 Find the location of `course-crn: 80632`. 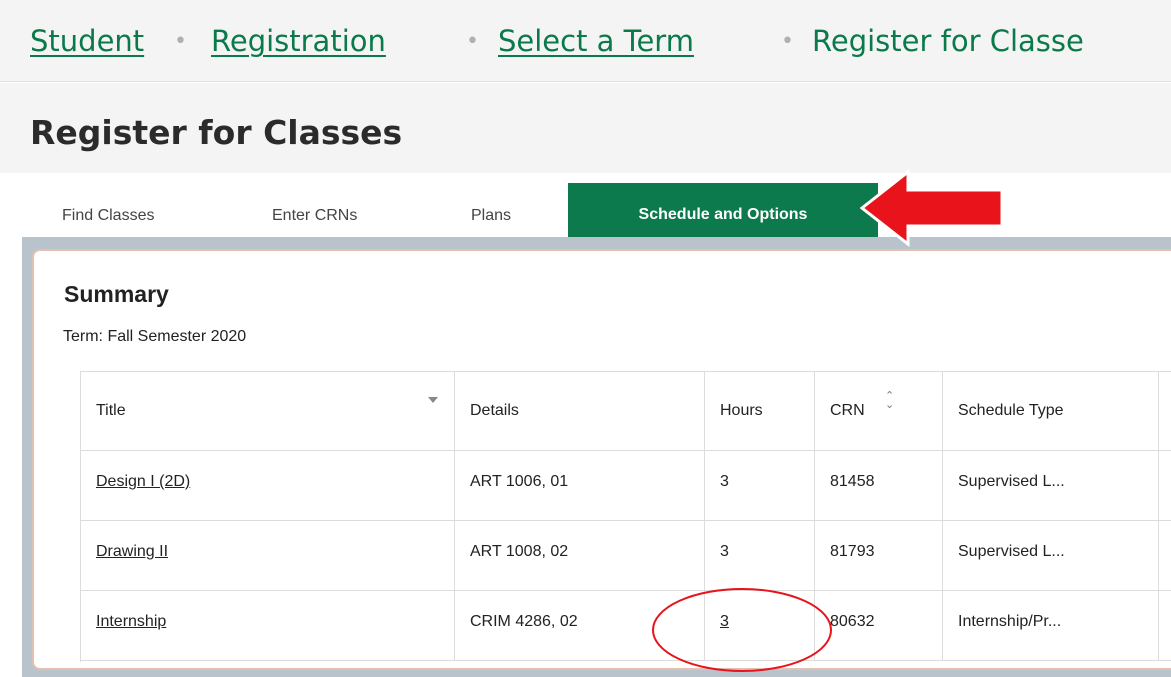

course-crn: 80632 is located at coordinates (852, 621).